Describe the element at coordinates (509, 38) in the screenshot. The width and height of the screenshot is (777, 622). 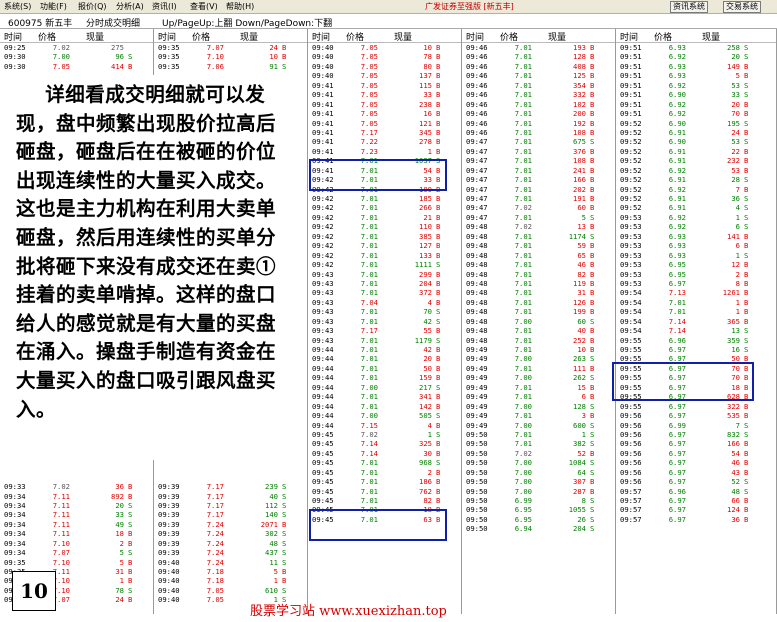
I see `header-price: 价格` at that location.